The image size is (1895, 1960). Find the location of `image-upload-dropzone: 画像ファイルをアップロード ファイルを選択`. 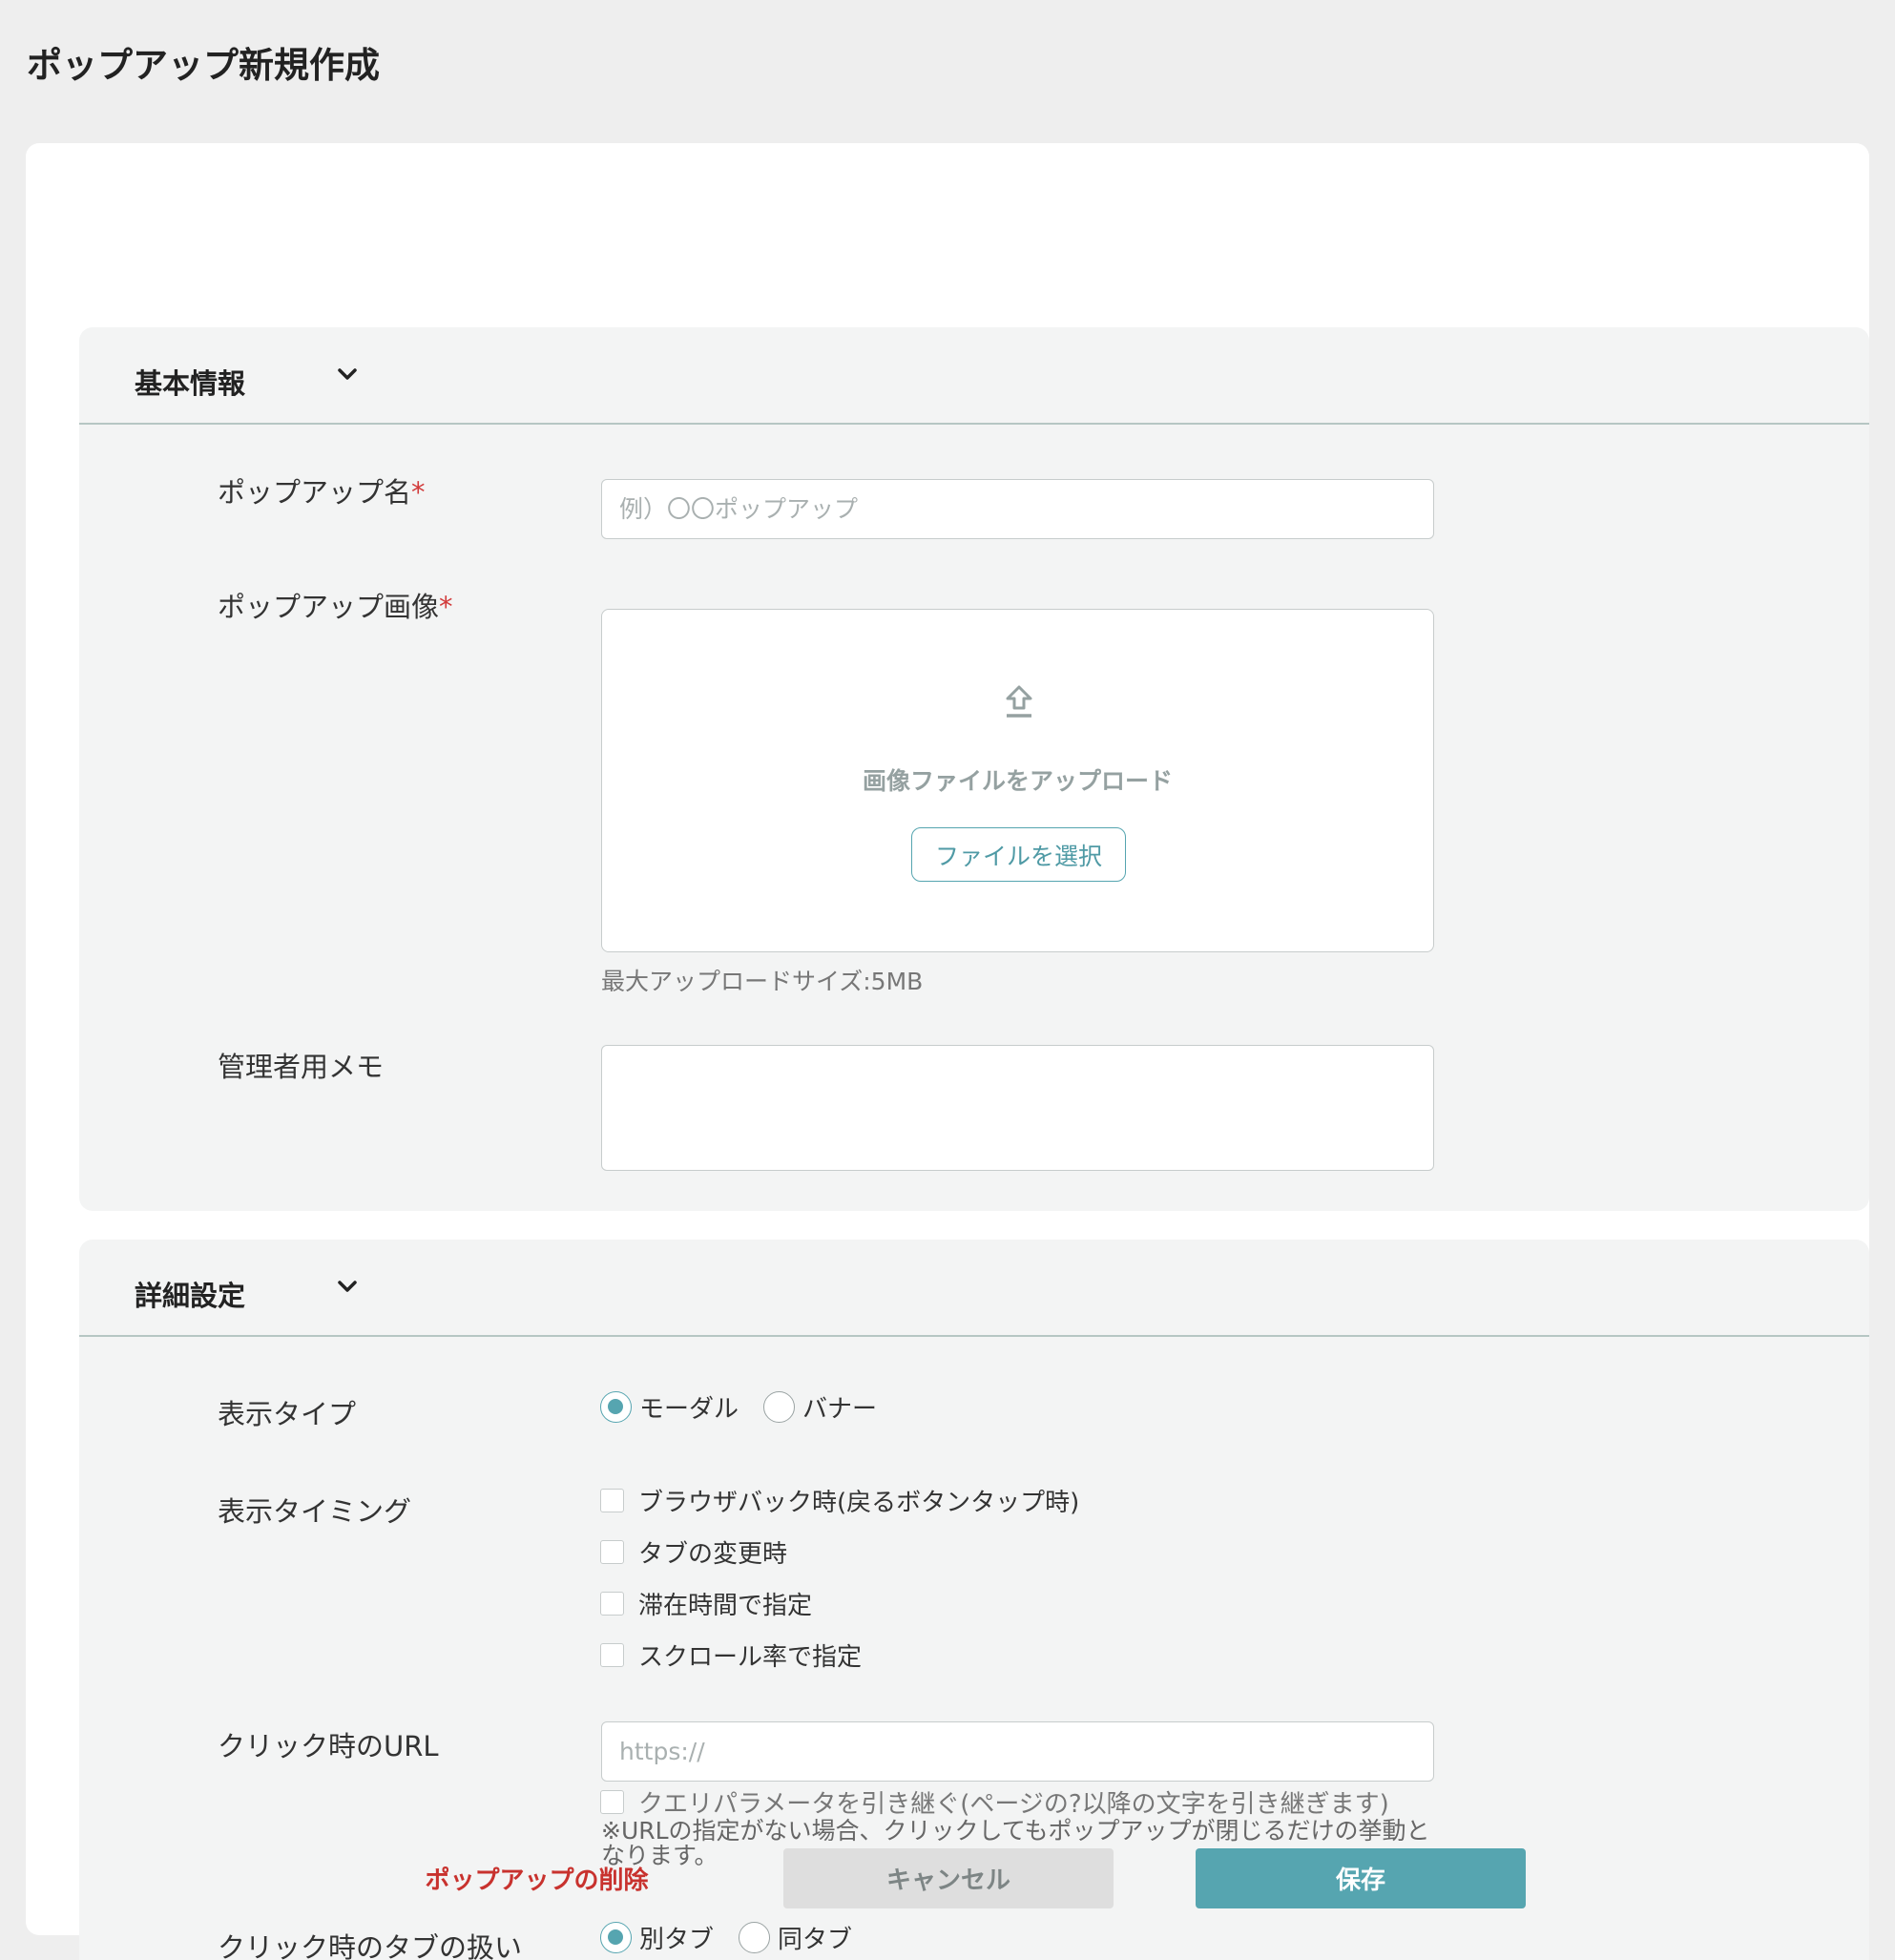

image-upload-dropzone: 画像ファイルをアップロード ファイルを選択 is located at coordinates (1017, 780).